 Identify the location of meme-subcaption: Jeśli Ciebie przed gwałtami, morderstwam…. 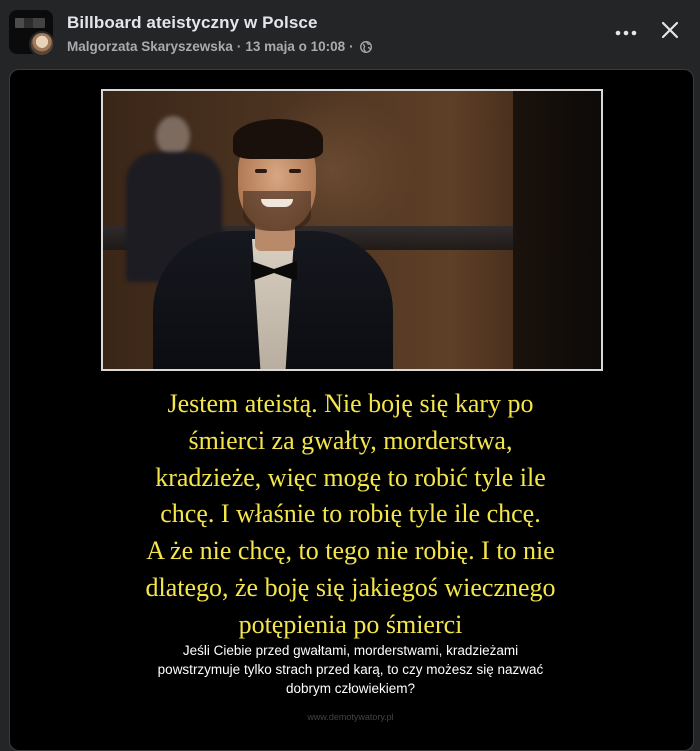
(350, 669).